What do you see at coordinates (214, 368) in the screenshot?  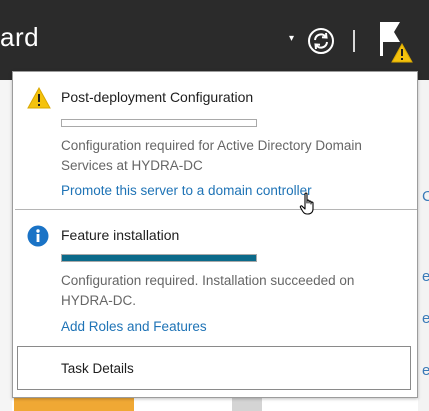 I see `task-details-button: Task Details` at bounding box center [214, 368].